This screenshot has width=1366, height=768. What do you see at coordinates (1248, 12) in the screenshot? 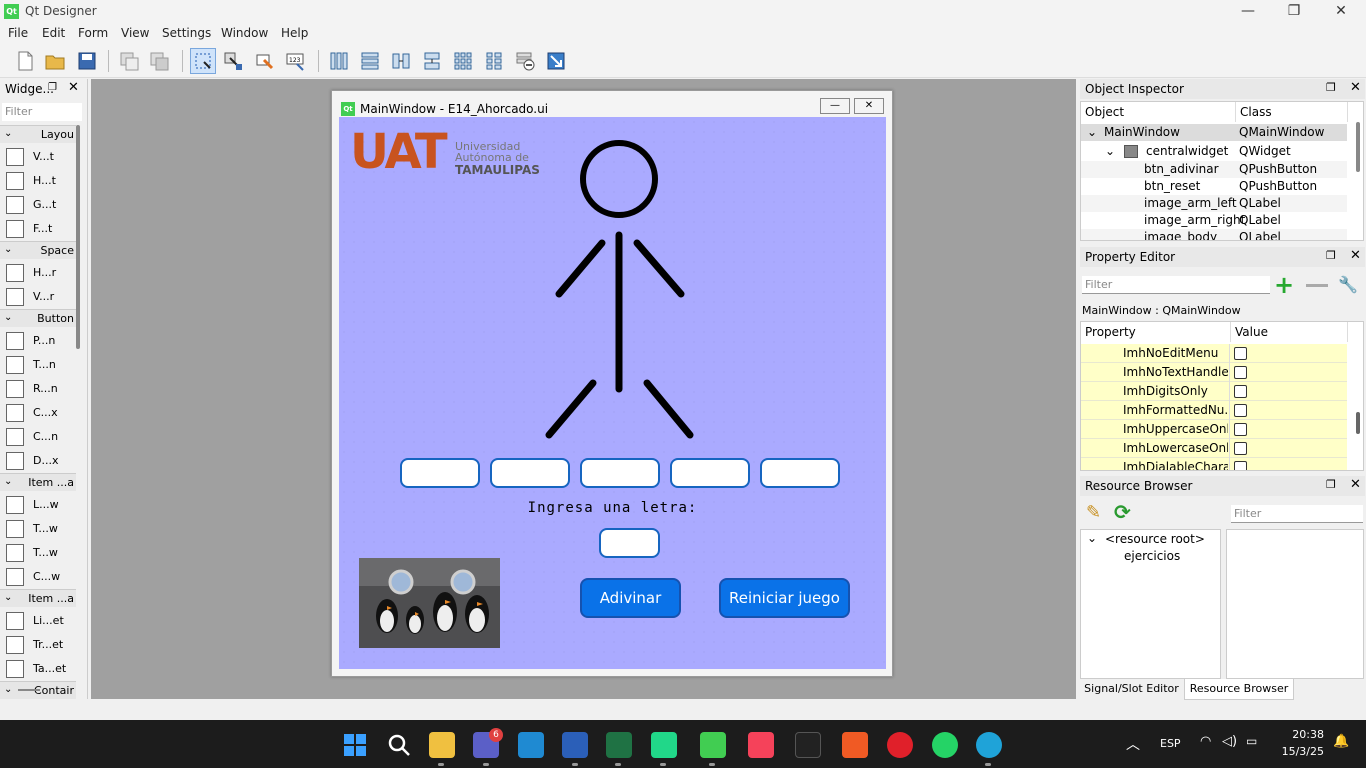
I see `minimize-button: —` at bounding box center [1248, 12].